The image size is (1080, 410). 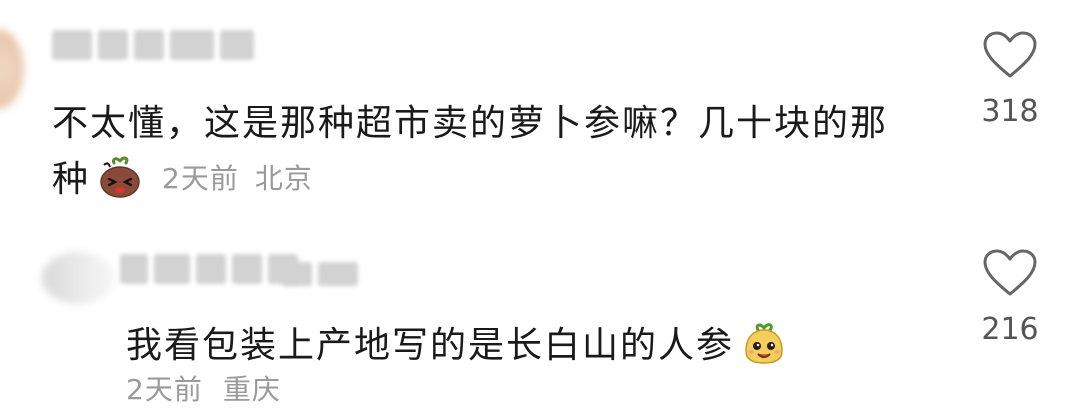 What do you see at coordinates (1010, 329) in the screenshot?
I see `like-count: 216` at bounding box center [1010, 329].